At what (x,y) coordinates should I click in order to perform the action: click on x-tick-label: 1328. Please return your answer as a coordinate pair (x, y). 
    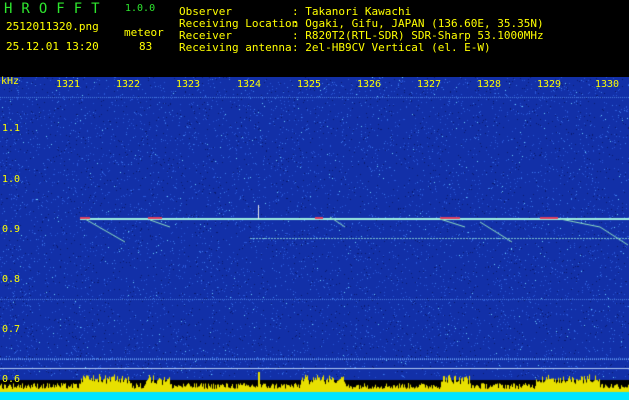
    Looking at the image, I should click on (489, 84).